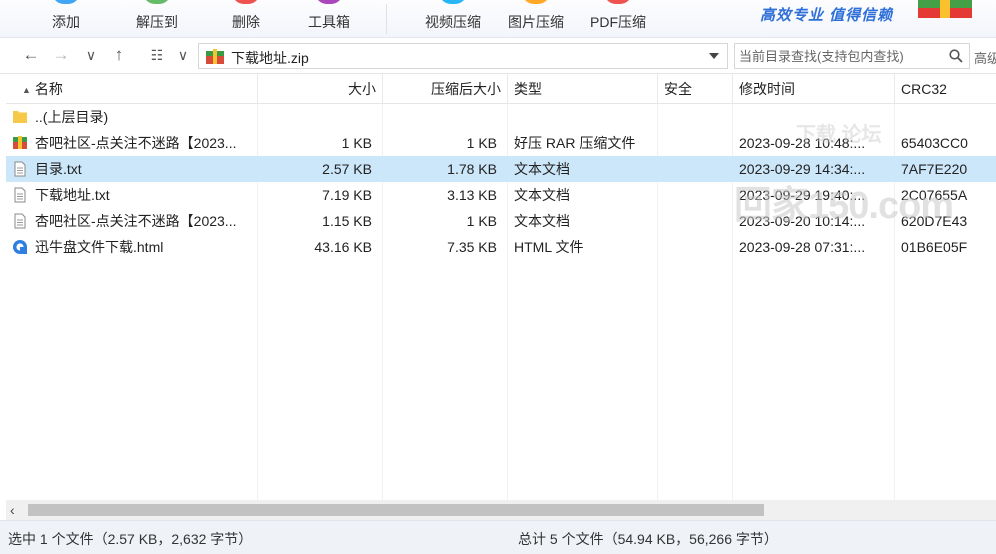  I want to click on column-header-name: ▲ 名称, so click(132, 89).